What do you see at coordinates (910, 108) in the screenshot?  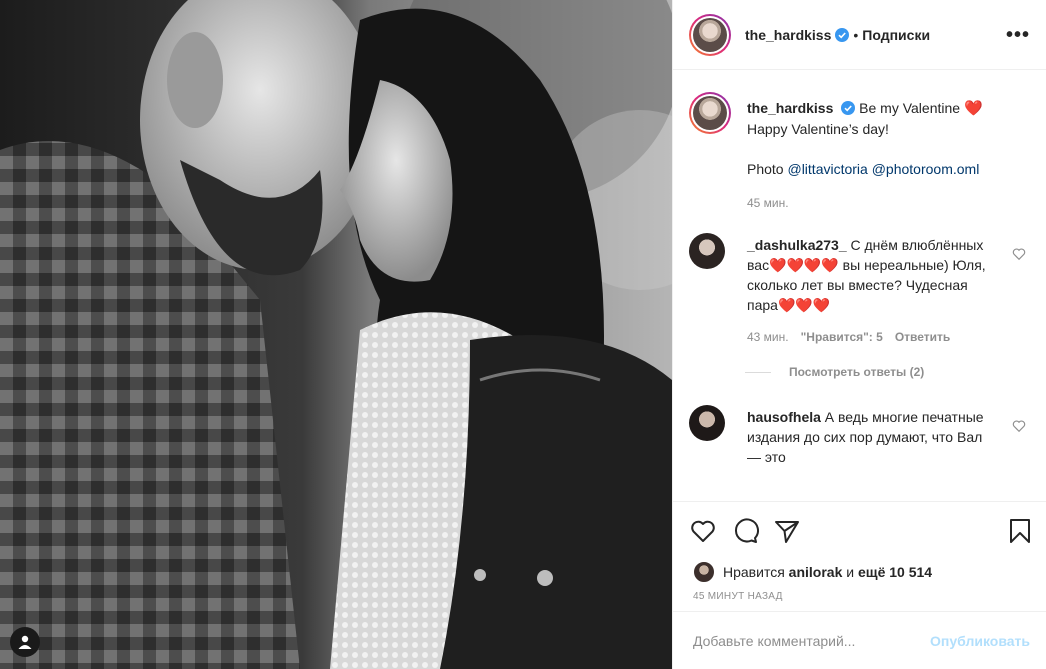 I see `caption-text: Be my Valentine` at bounding box center [910, 108].